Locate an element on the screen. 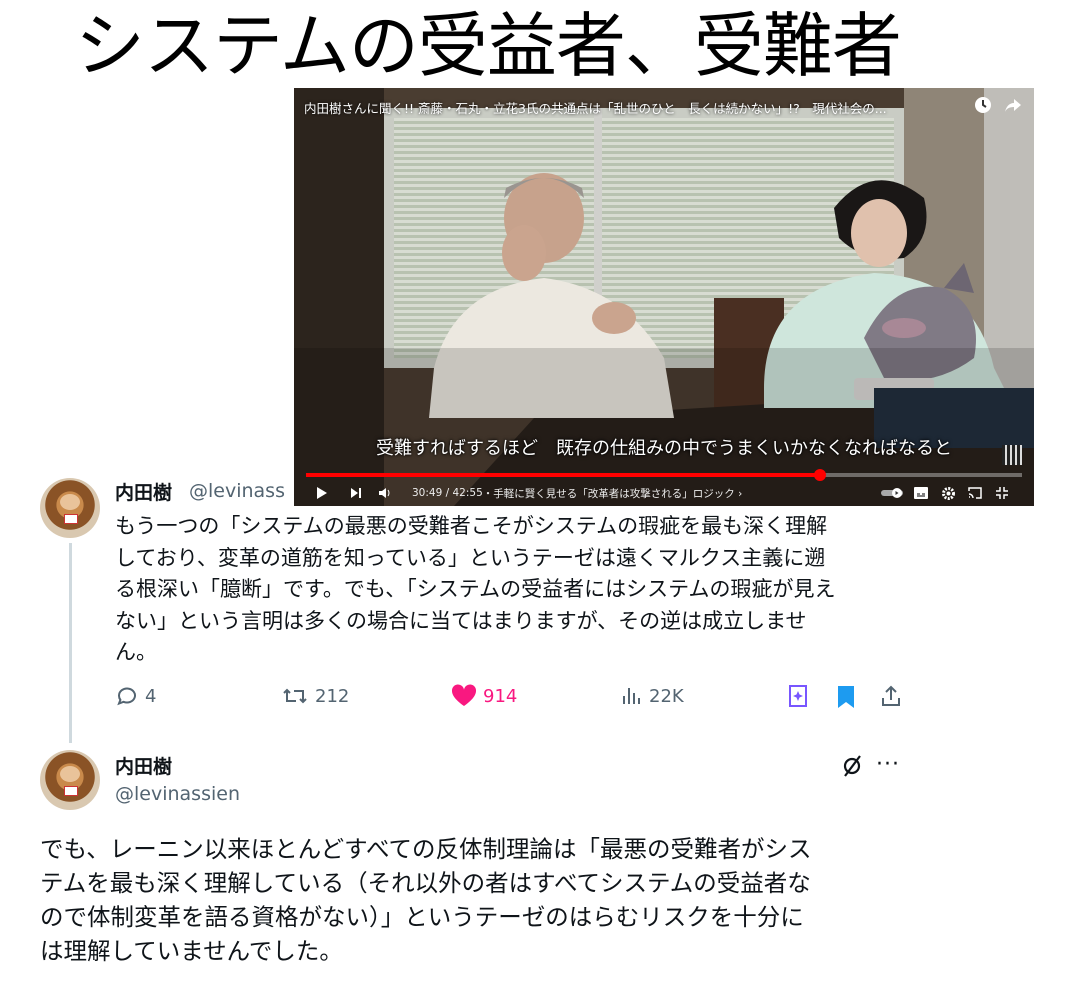 The width and height of the screenshot is (1081, 996). views-icon is located at coordinates (631, 696).